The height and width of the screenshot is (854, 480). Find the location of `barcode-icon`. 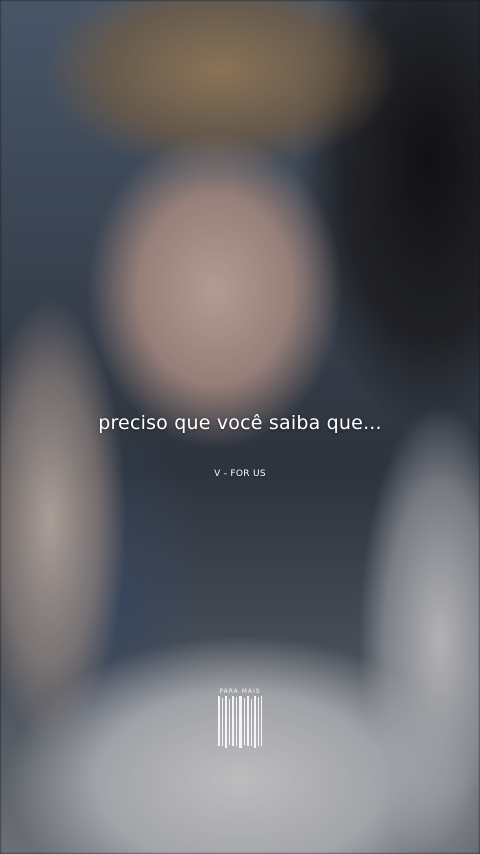

barcode-icon is located at coordinates (240, 722).